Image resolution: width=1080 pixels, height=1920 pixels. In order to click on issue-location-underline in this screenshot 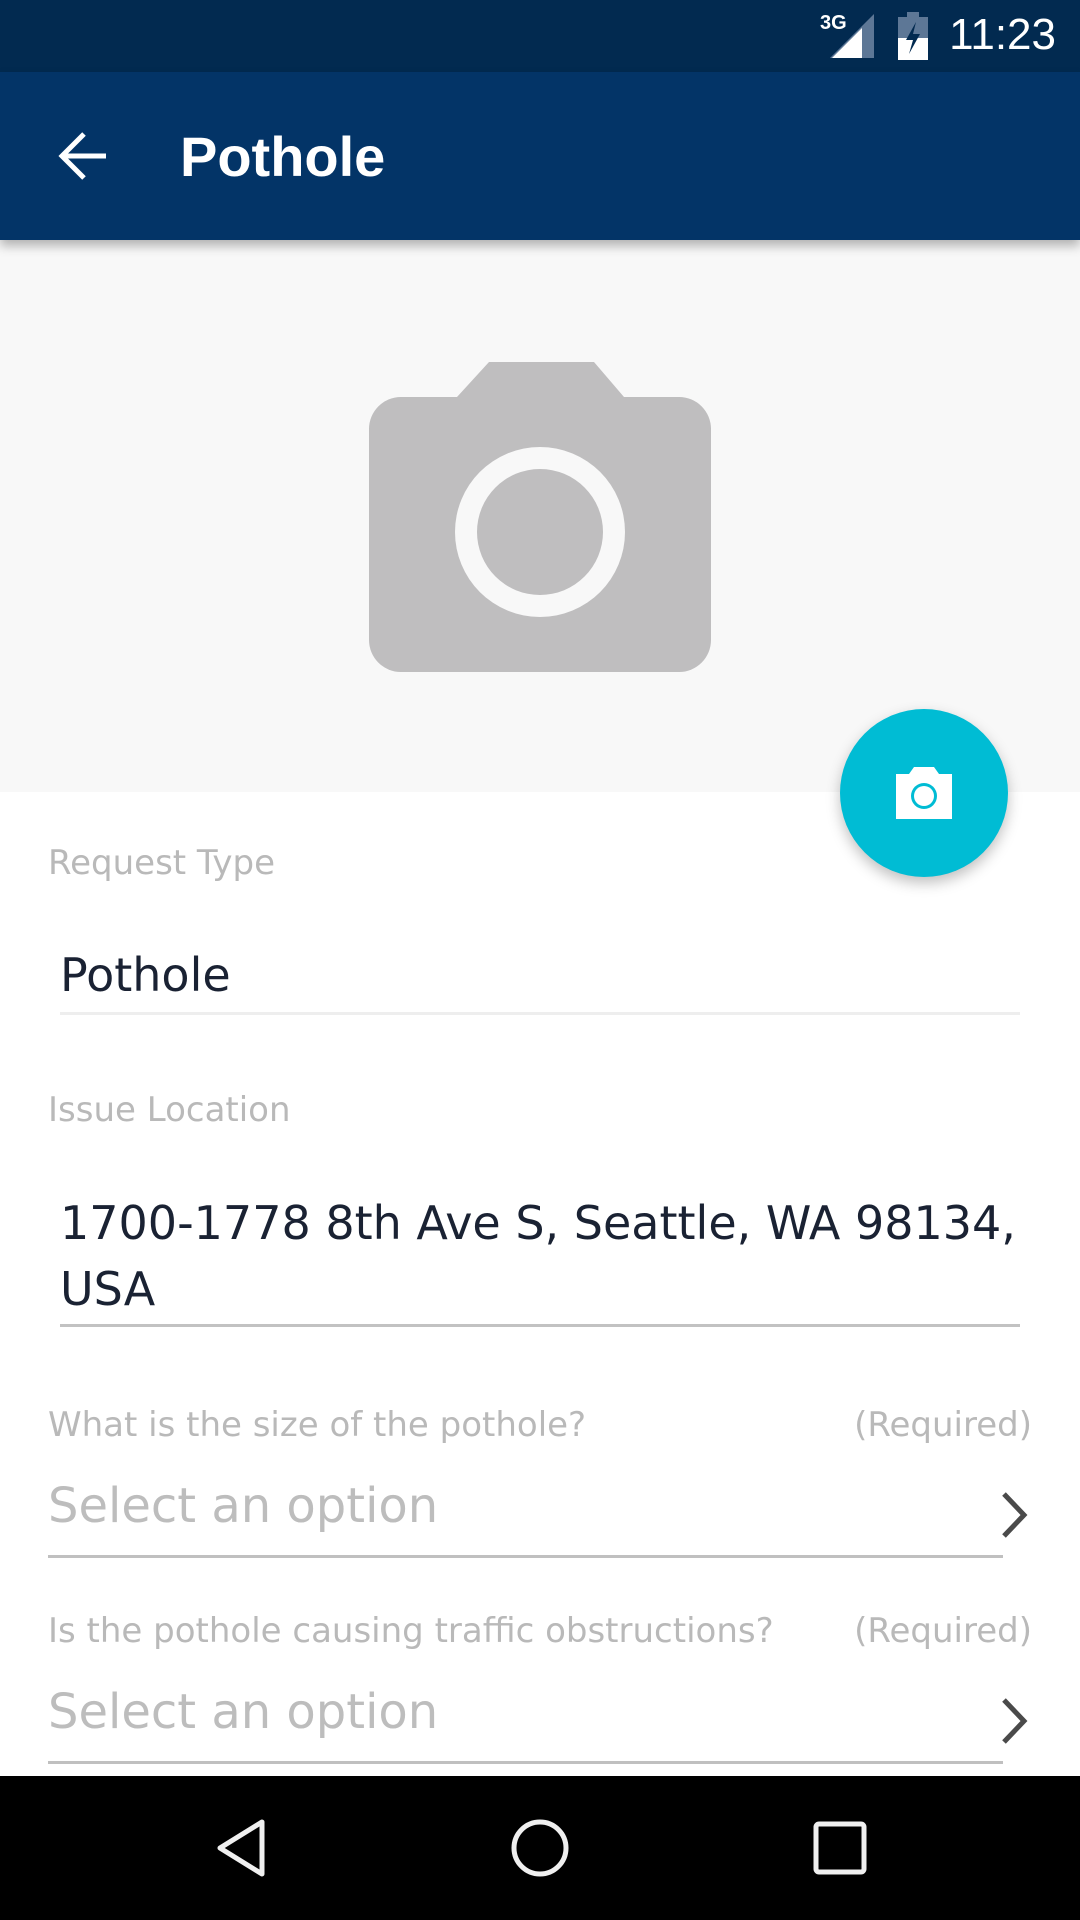, I will do `click(540, 1325)`.